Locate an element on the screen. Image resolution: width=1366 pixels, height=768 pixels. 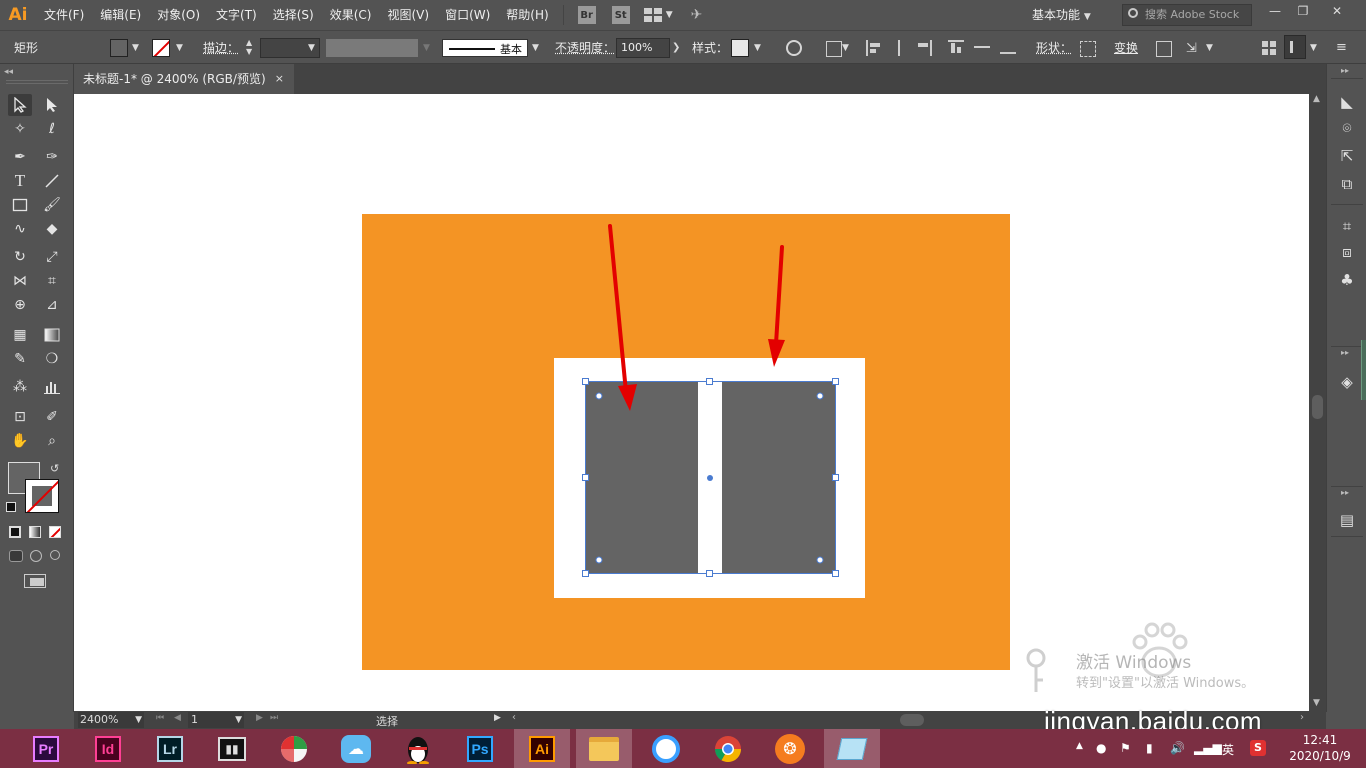
perspective-grid-tool-icon: ⊿ is located at coordinates (52, 305).